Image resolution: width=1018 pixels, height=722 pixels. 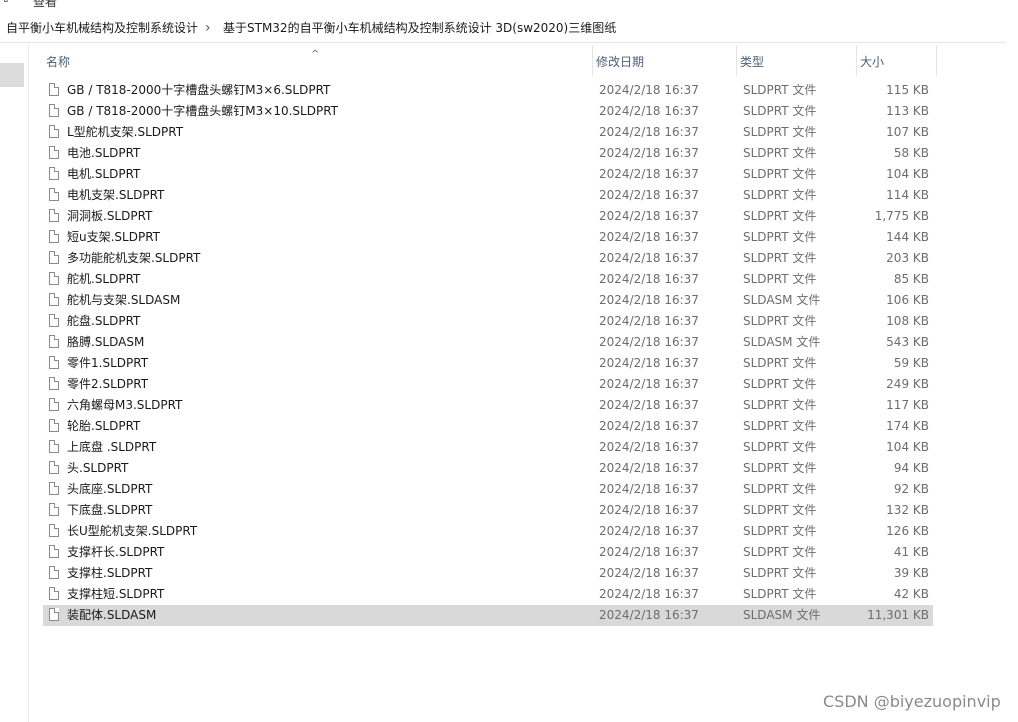 What do you see at coordinates (45, 5) in the screenshot?
I see `menu-view: 查看` at bounding box center [45, 5].